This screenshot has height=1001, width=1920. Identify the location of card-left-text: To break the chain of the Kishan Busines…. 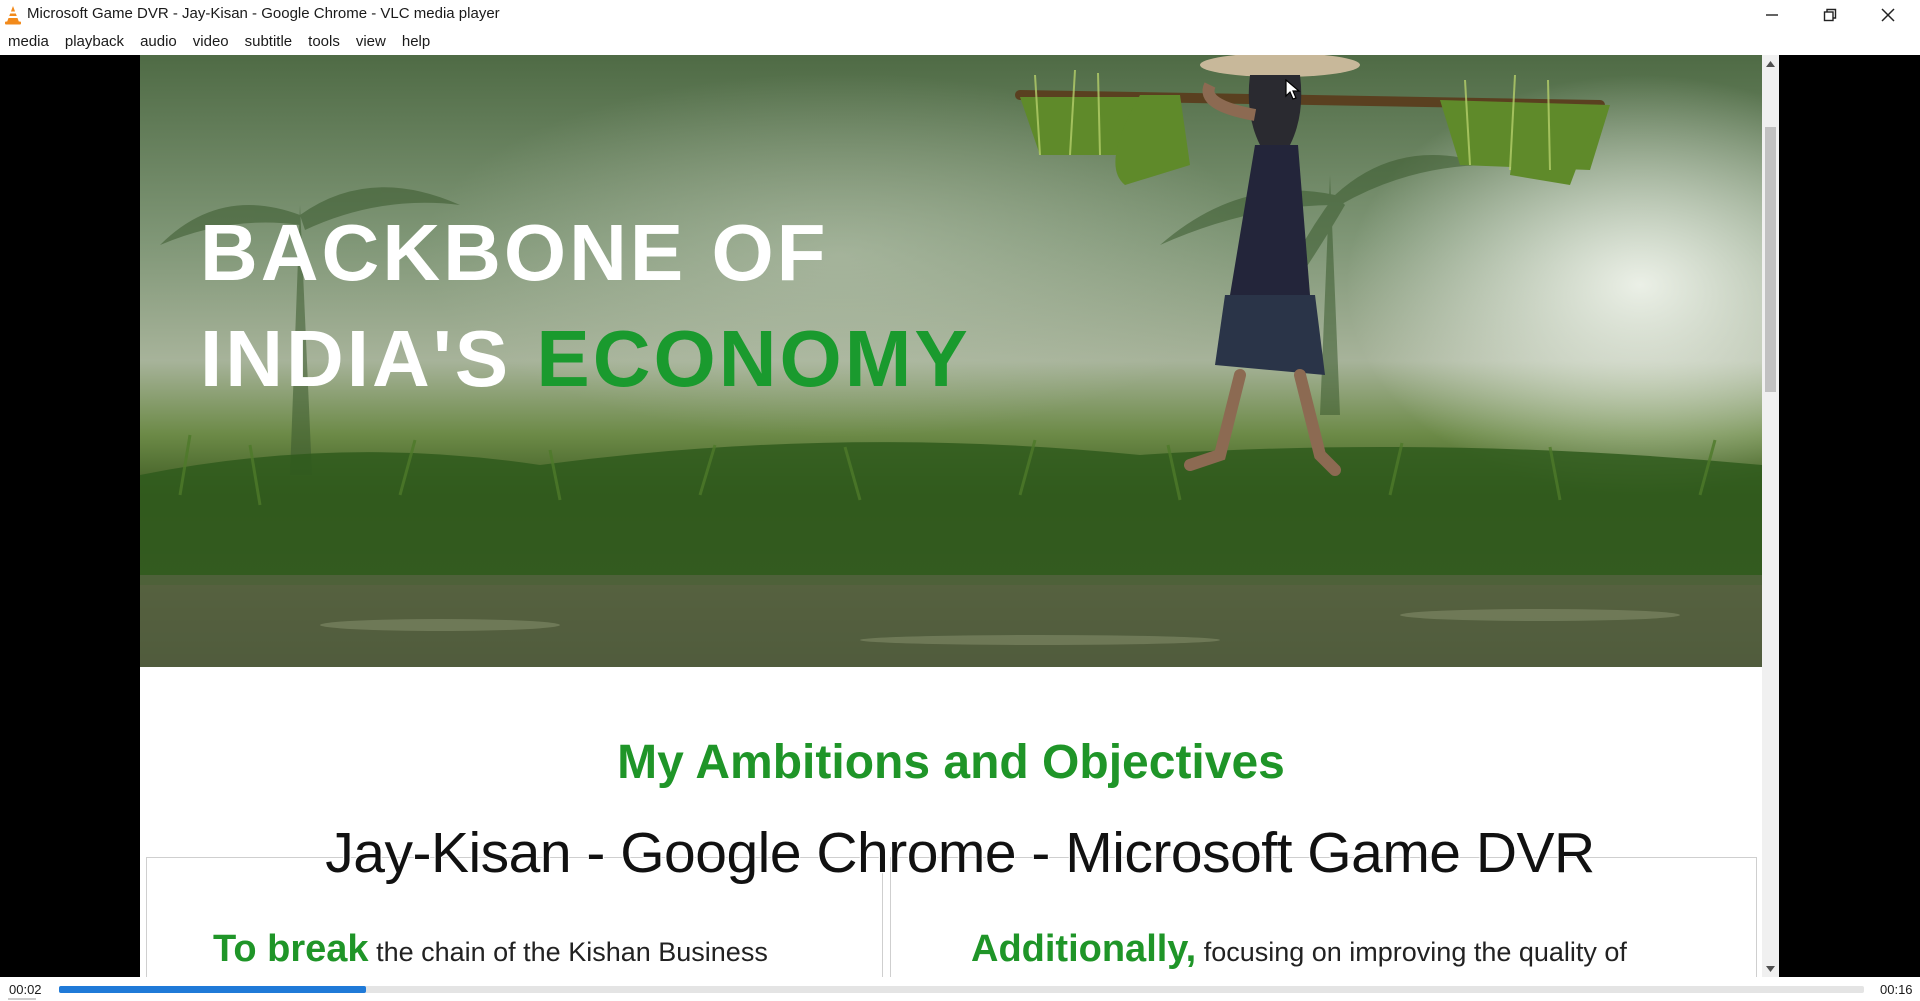
(490, 949).